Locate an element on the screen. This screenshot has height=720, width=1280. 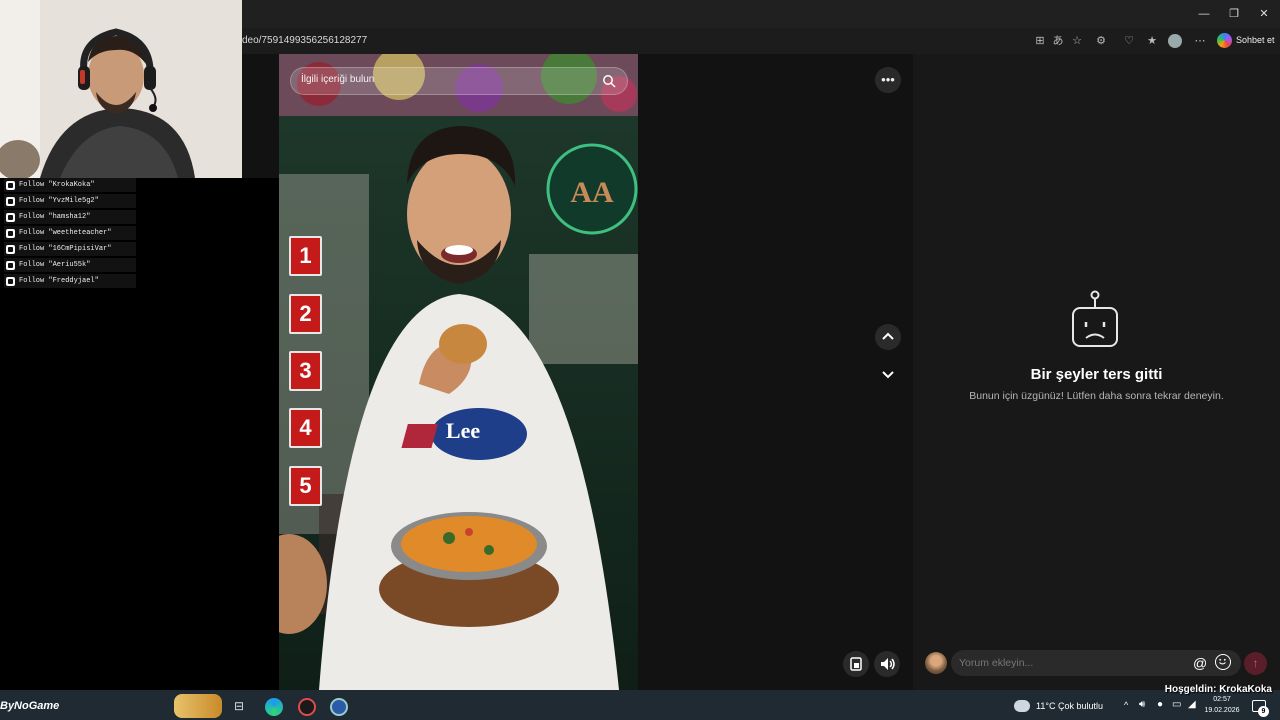
follow-row: Follow "hamsha12" is located at coordinates (70, 217).